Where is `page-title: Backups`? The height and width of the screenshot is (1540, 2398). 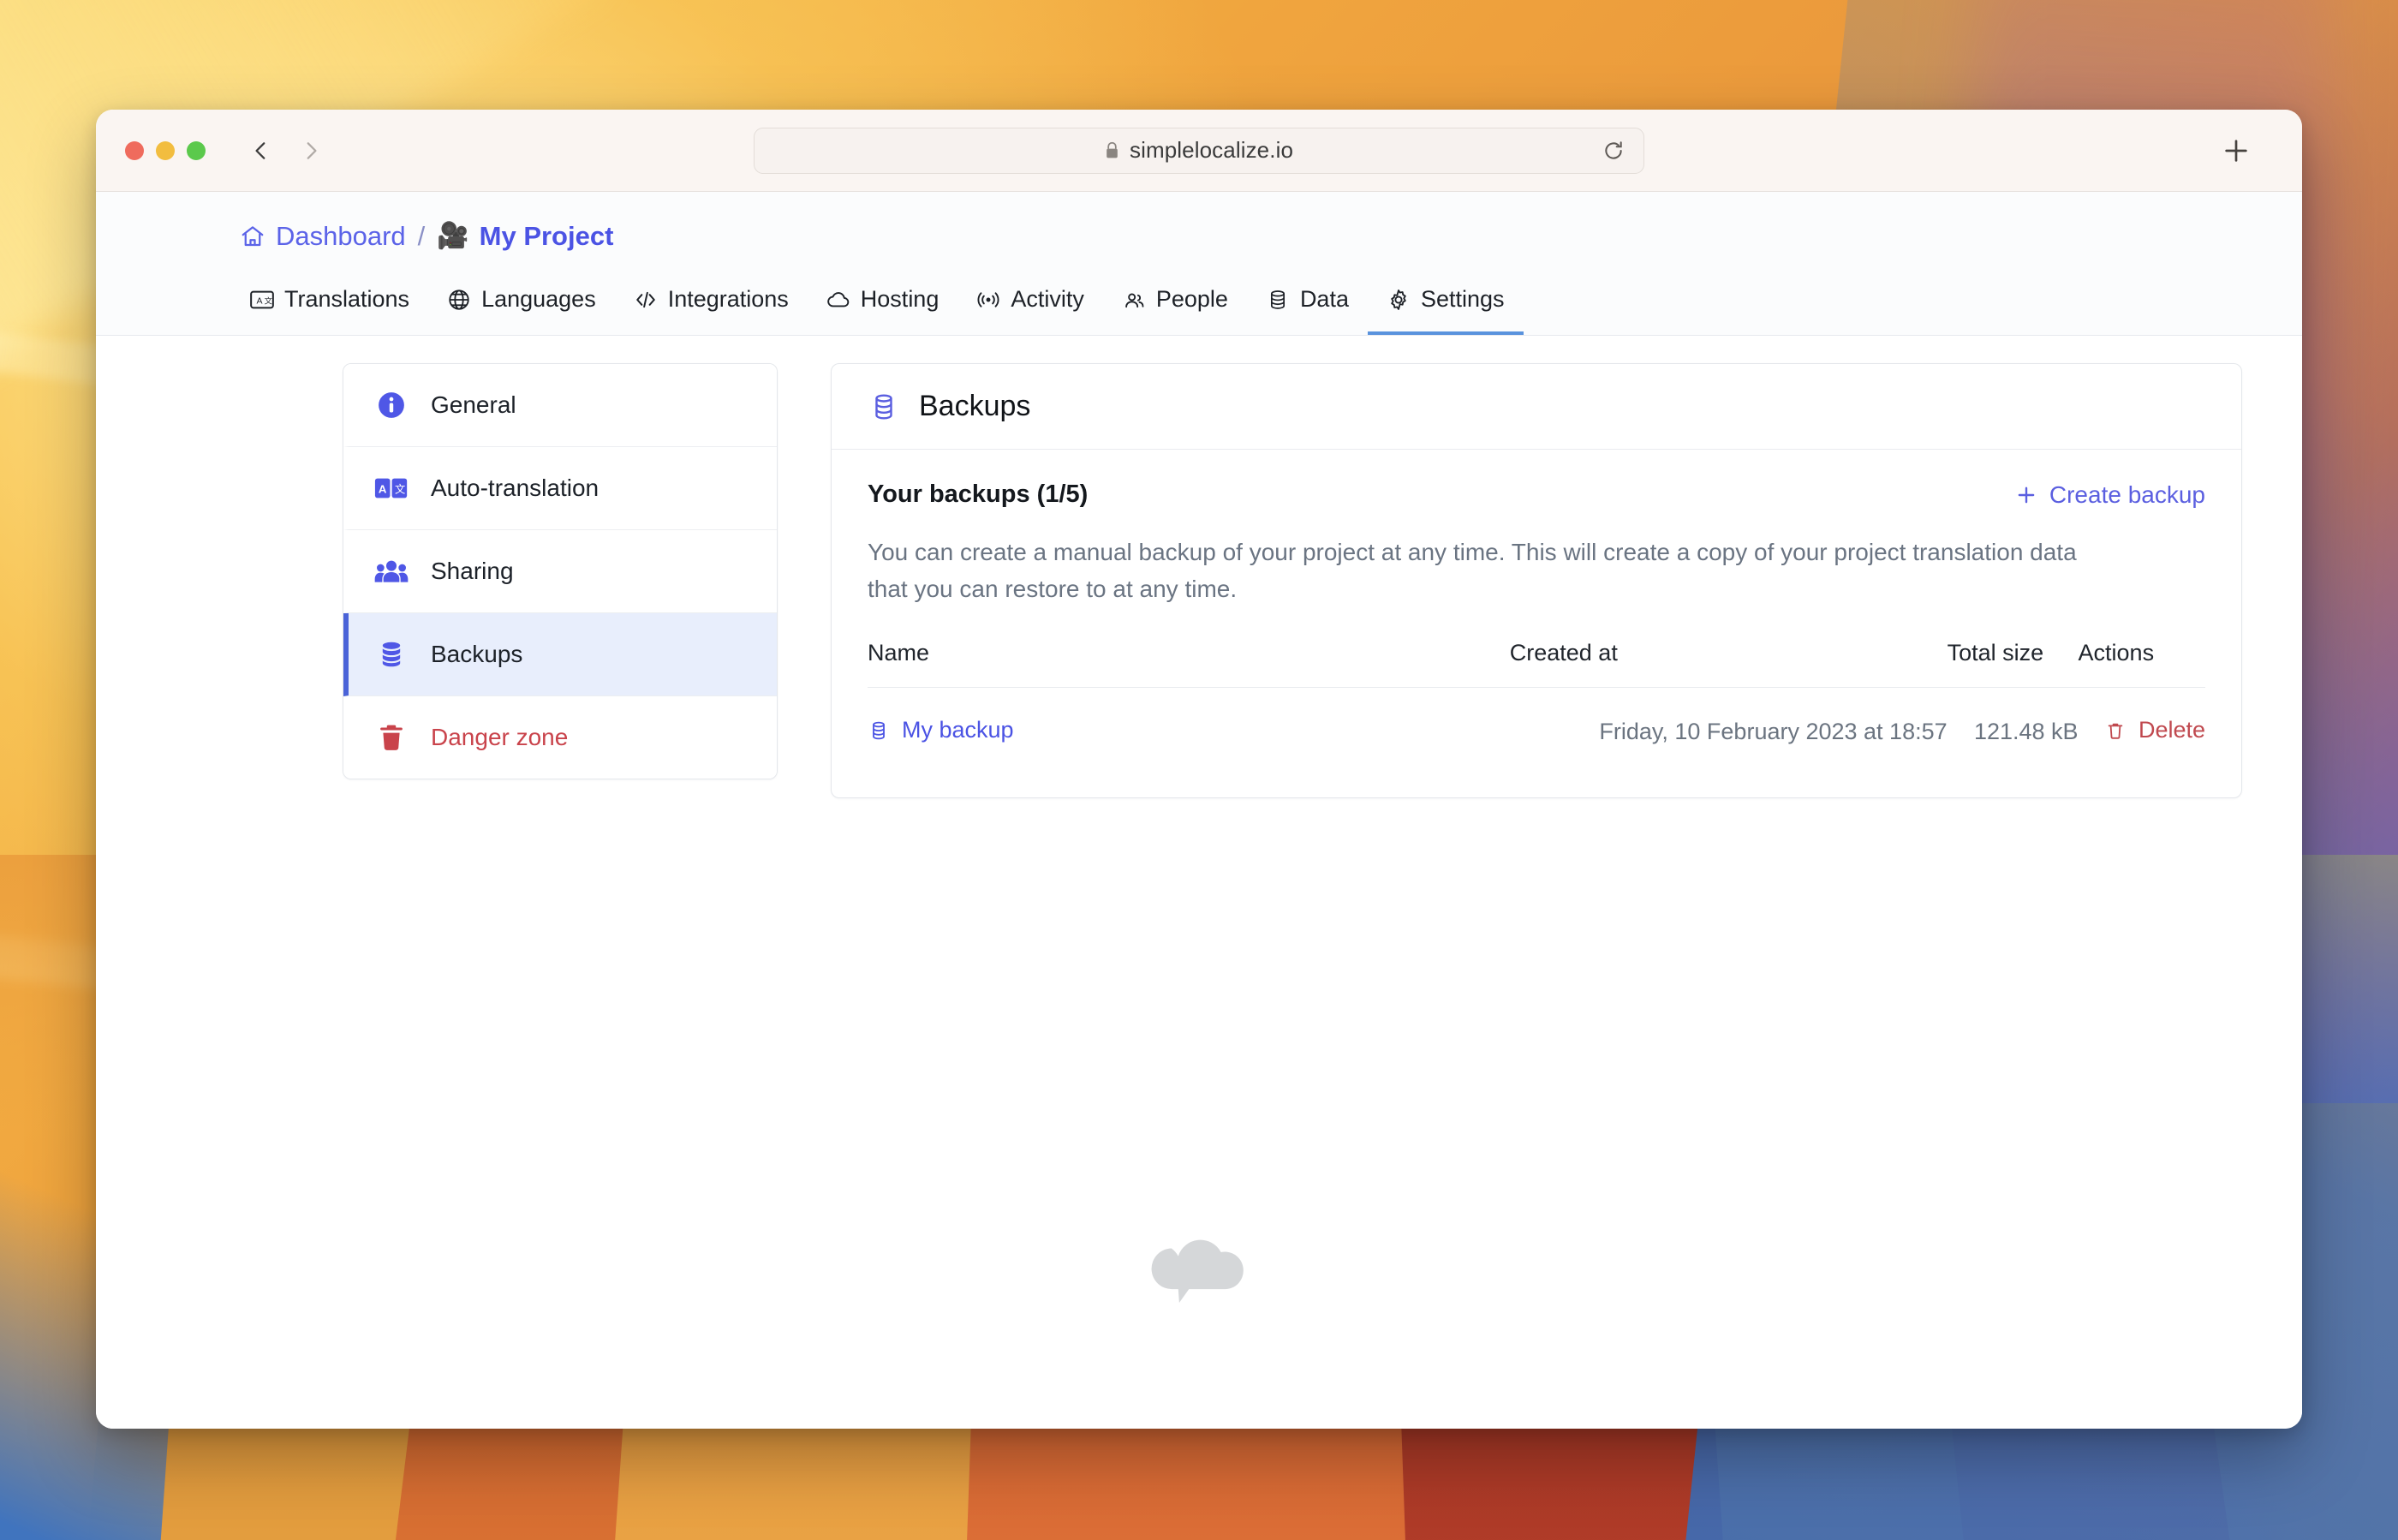
page-title: Backups is located at coordinates (975, 406).